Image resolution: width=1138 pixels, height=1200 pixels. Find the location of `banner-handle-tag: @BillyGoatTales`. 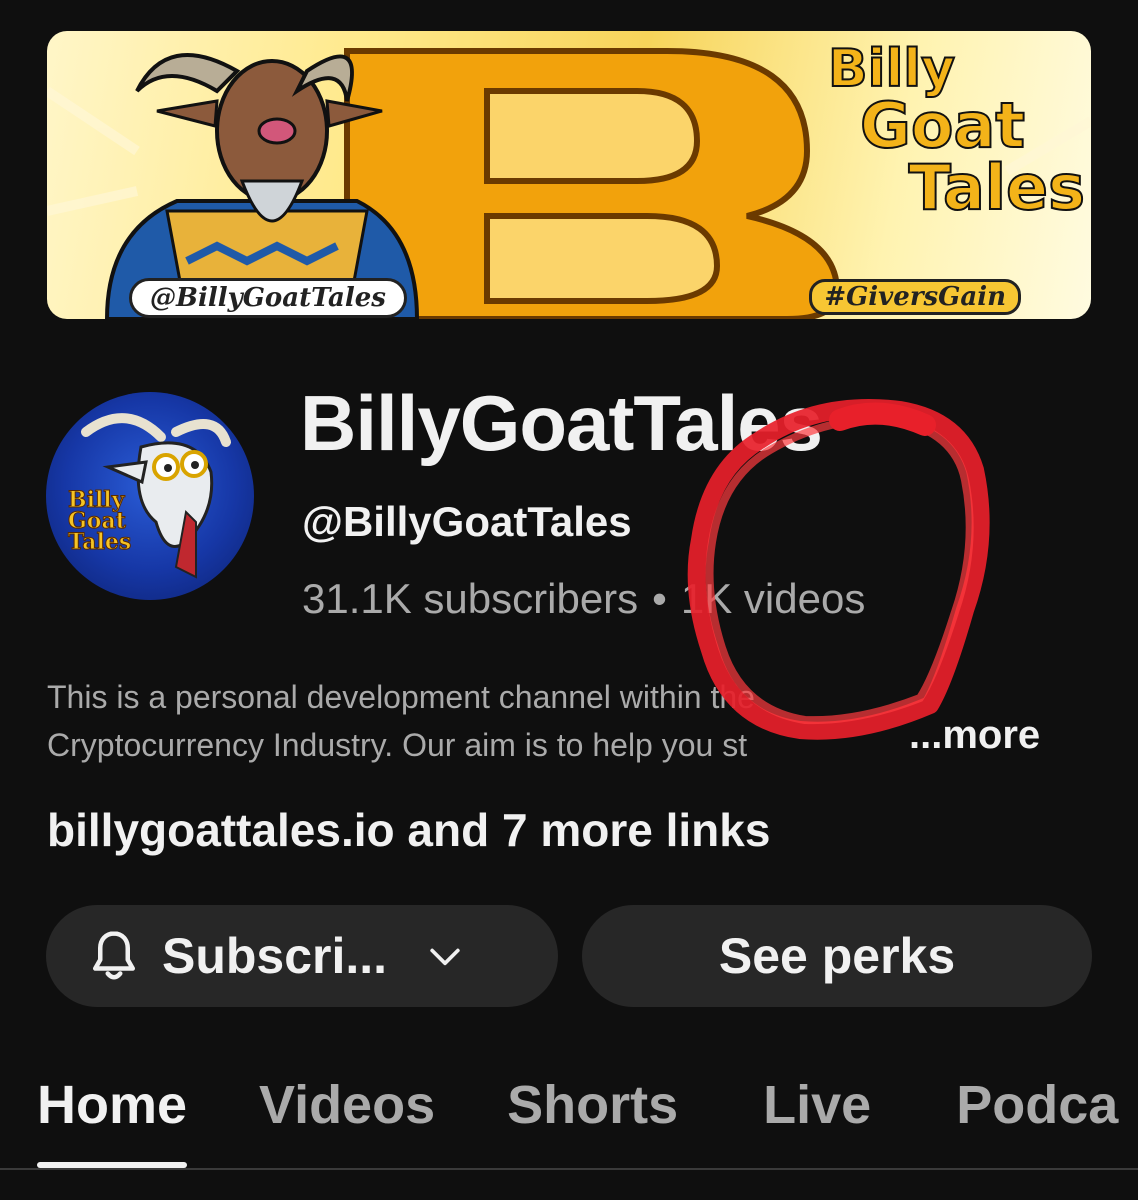

banner-handle-tag: @BillyGoatTales is located at coordinates (268, 298).